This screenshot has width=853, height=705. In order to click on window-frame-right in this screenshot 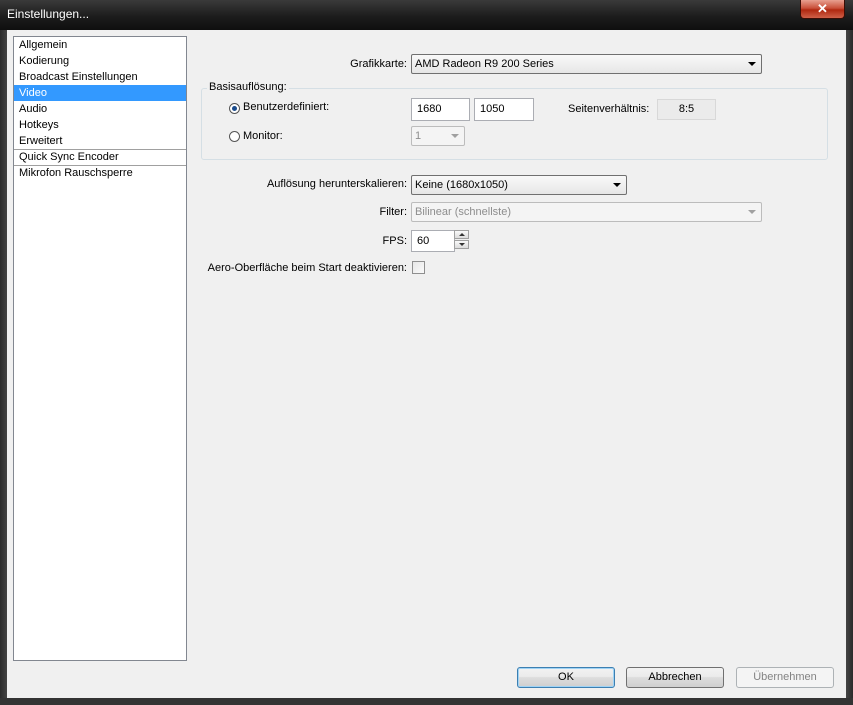, I will do `click(849, 367)`.